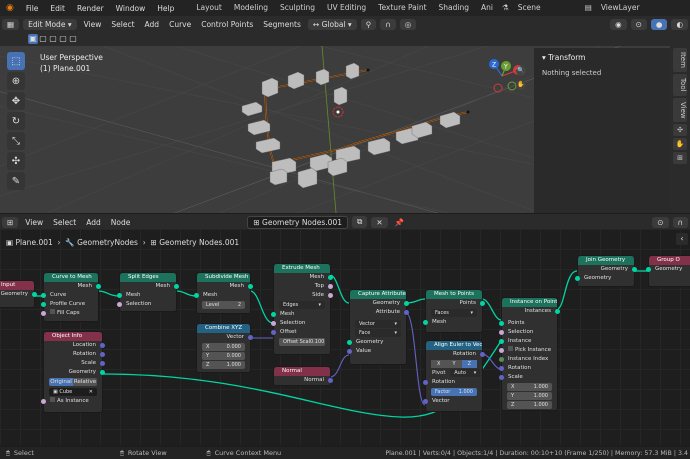  What do you see at coordinates (529, 405) in the screenshot?
I see `scale-z-field: Z 1.000` at bounding box center [529, 405].